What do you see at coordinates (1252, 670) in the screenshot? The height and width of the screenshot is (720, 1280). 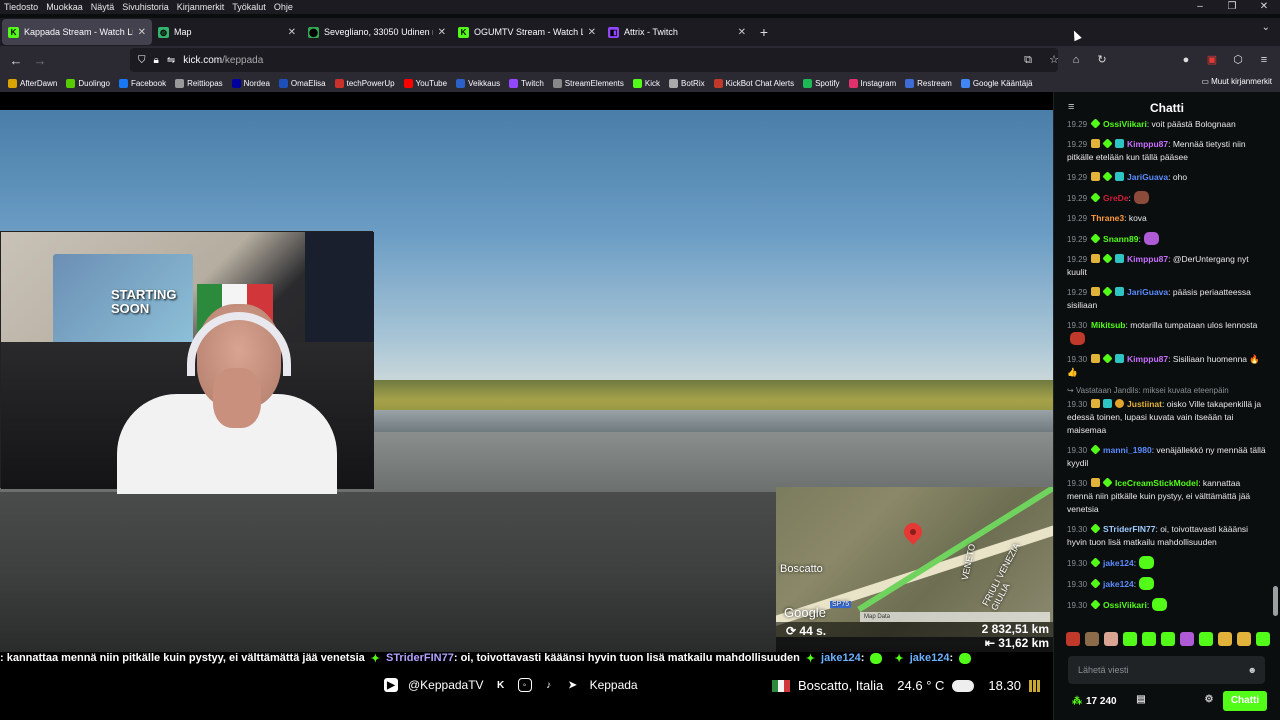 I see `emoji-picker-icon: ☻` at bounding box center [1252, 670].